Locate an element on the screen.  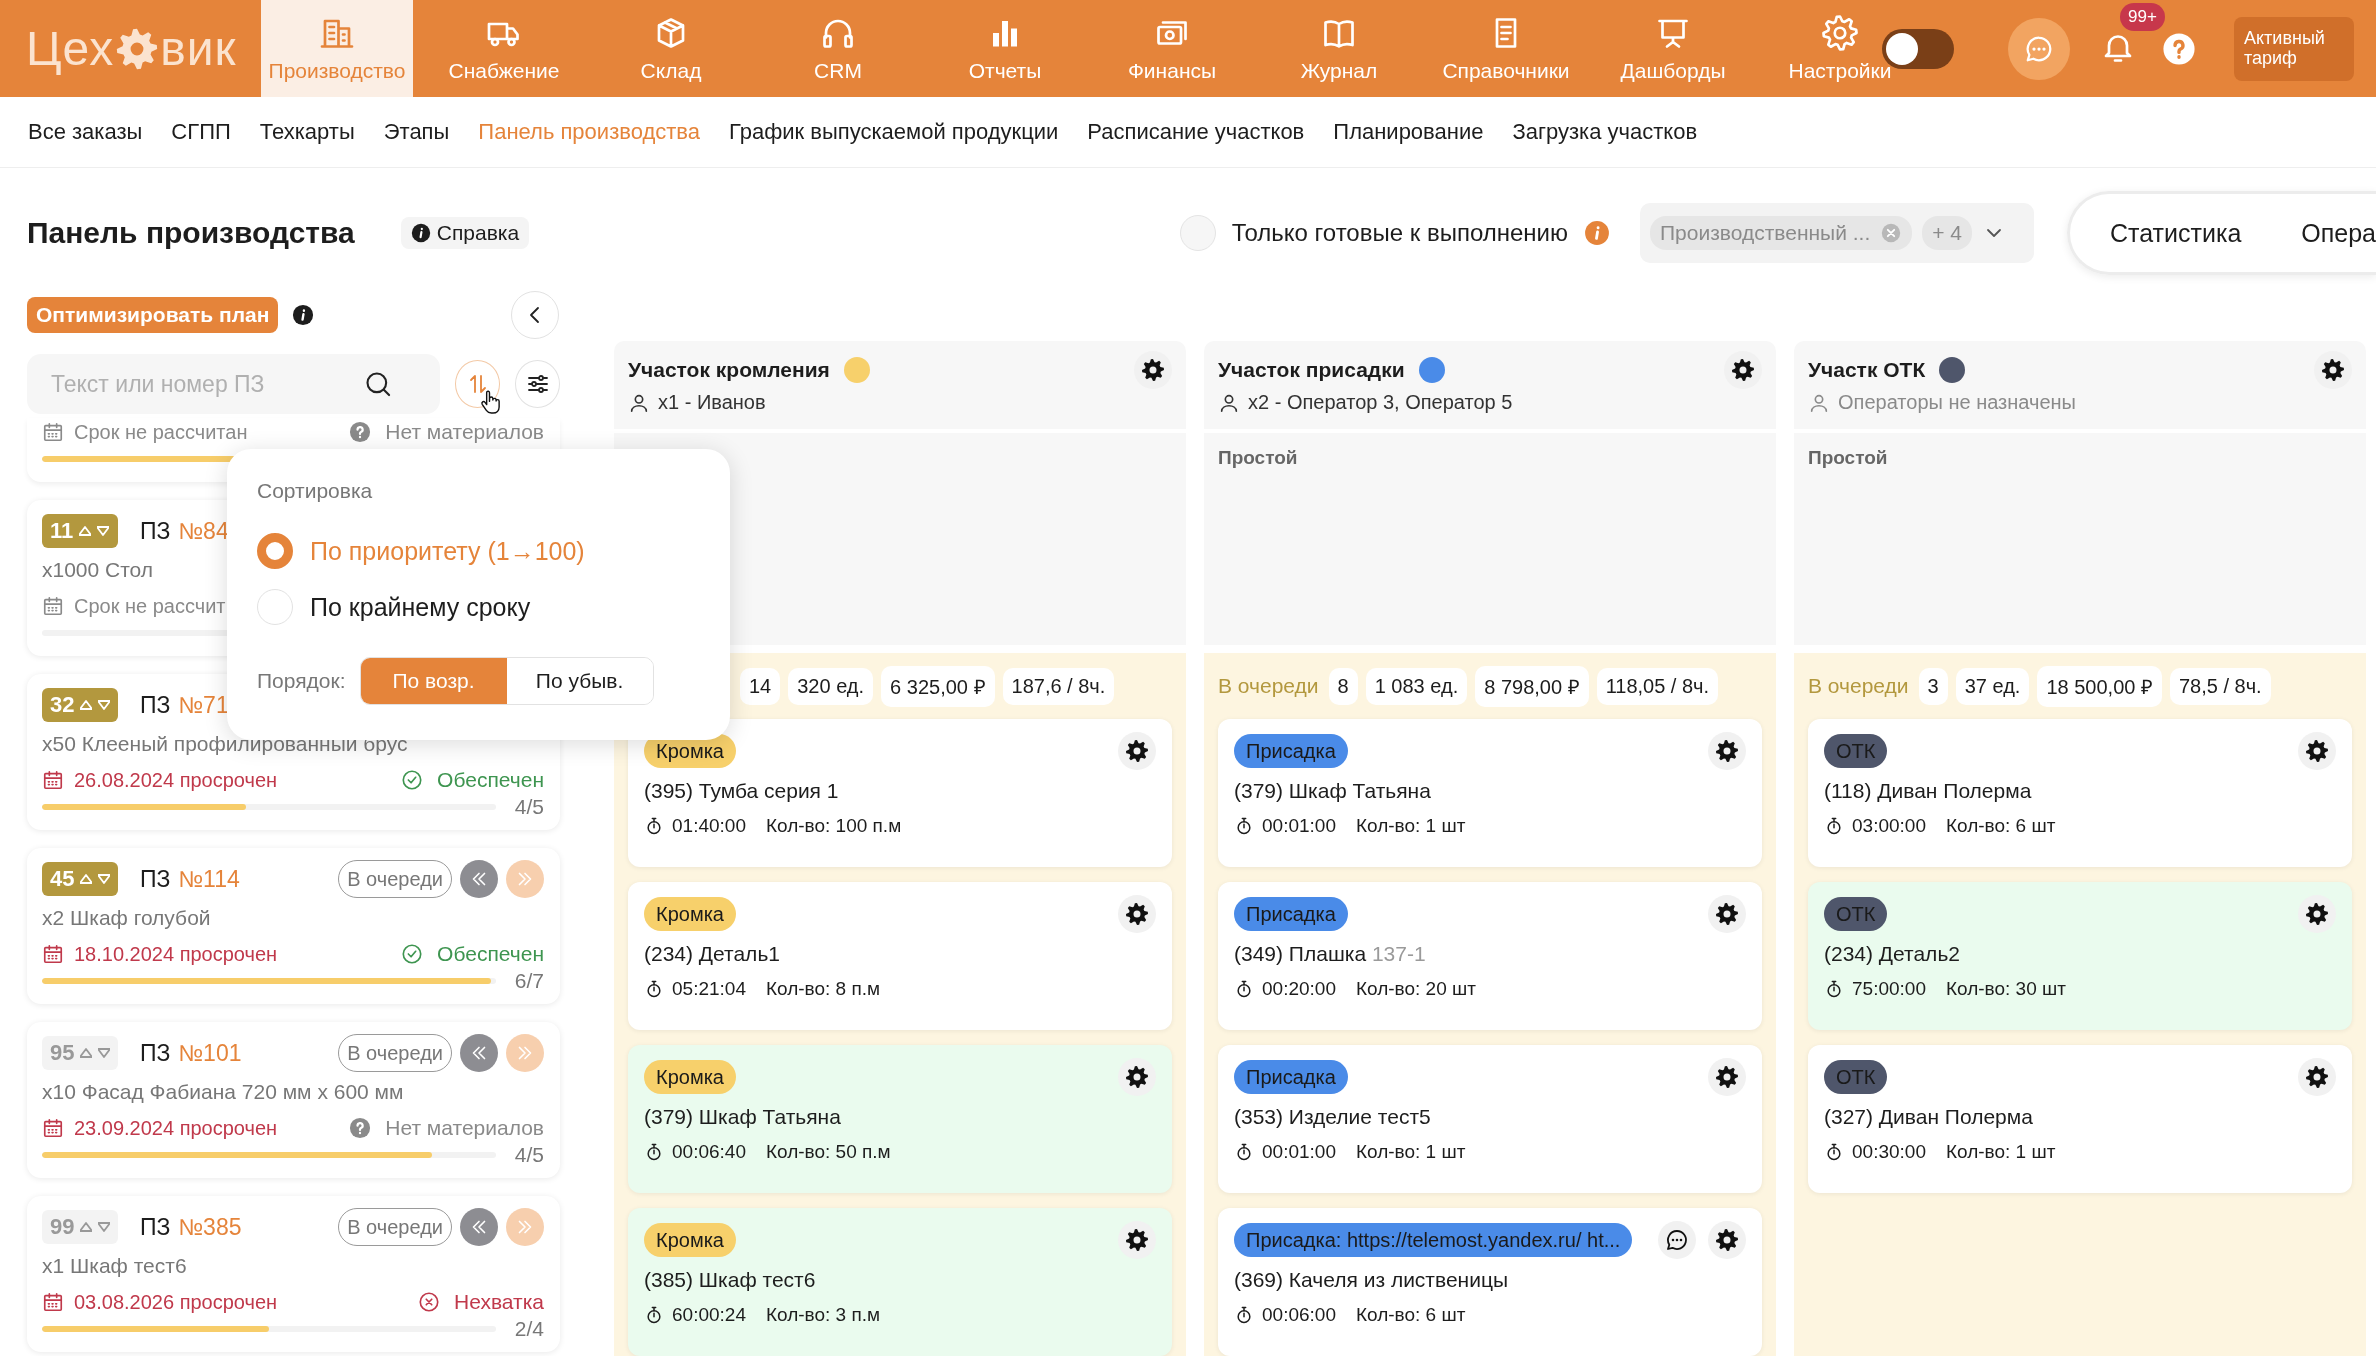
task-quantity: Кол-во: 20 шт is located at coordinates (1415, 989).